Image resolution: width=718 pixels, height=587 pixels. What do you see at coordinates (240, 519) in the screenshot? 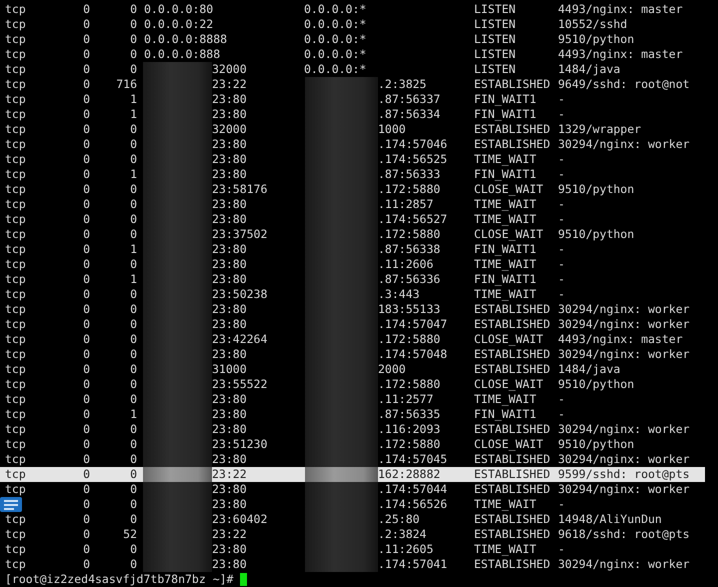
I see `local-address-text: 23:60402` at bounding box center [240, 519].